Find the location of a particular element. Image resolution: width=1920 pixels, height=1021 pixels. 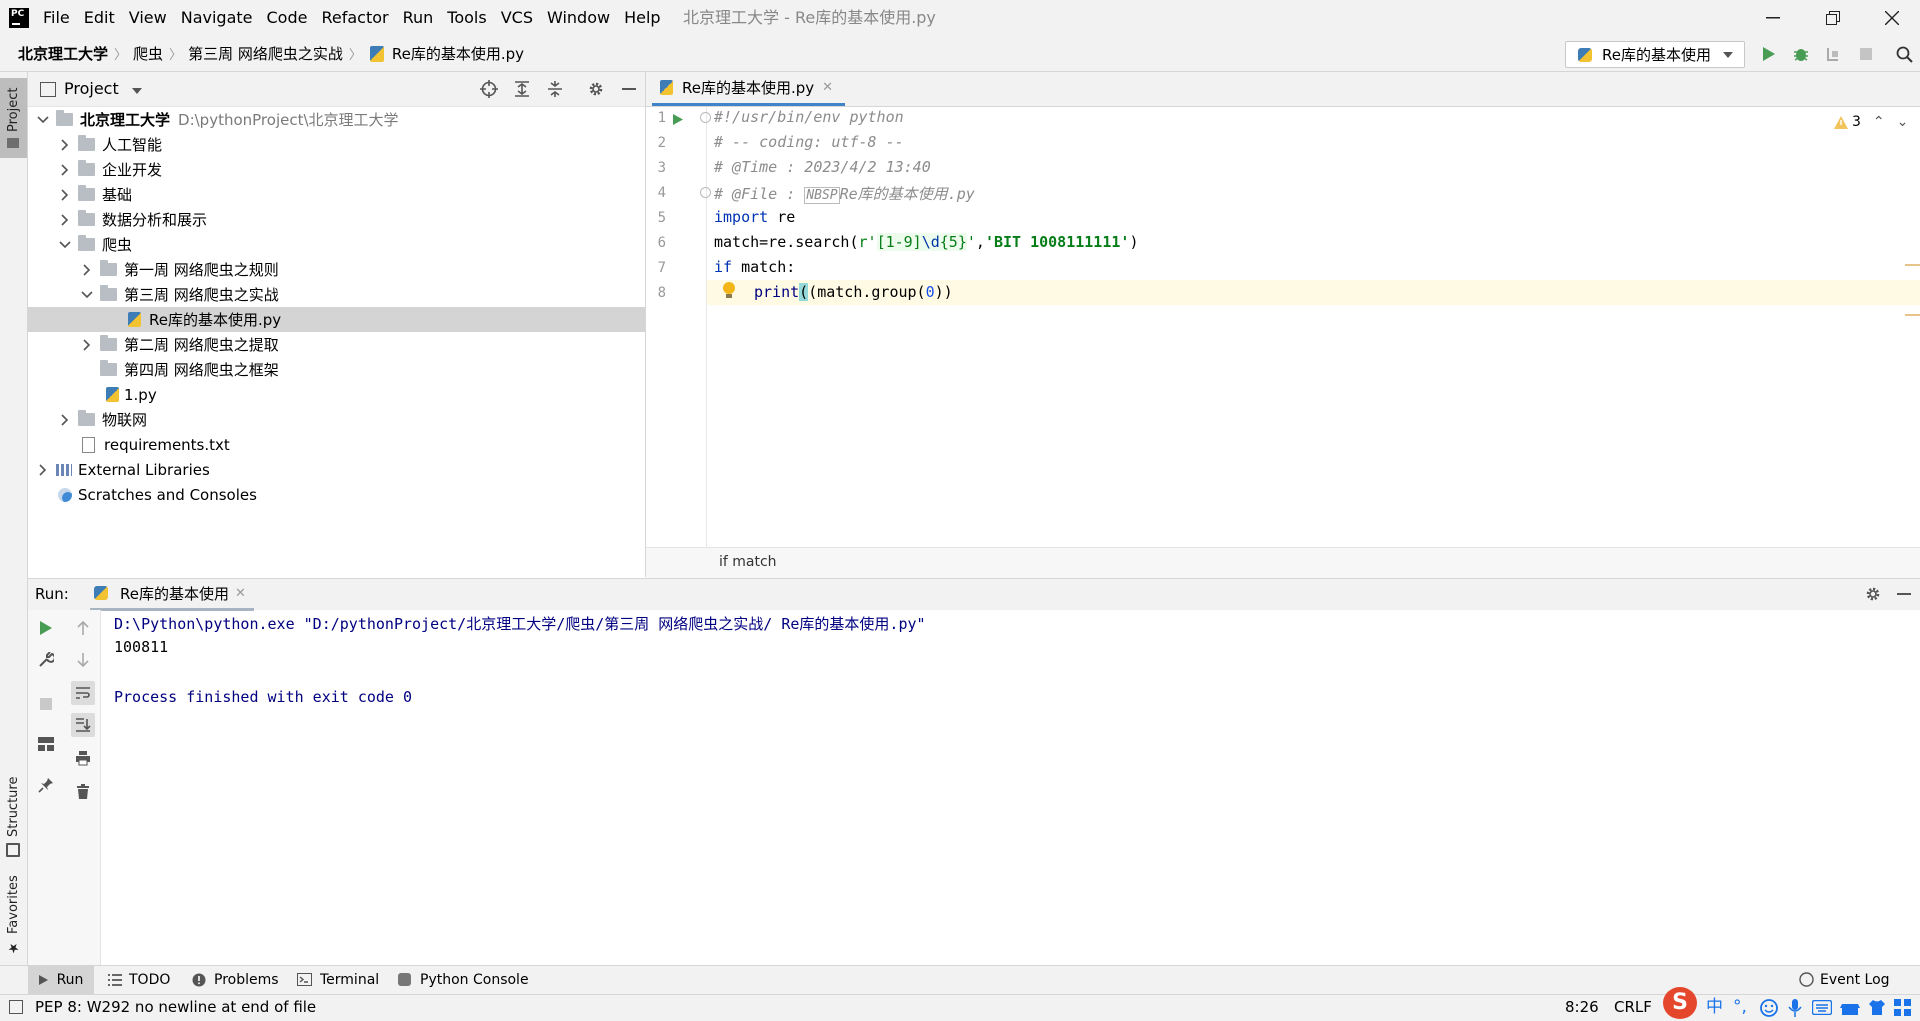

line-separator: CRLF is located at coordinates (1633, 1007).